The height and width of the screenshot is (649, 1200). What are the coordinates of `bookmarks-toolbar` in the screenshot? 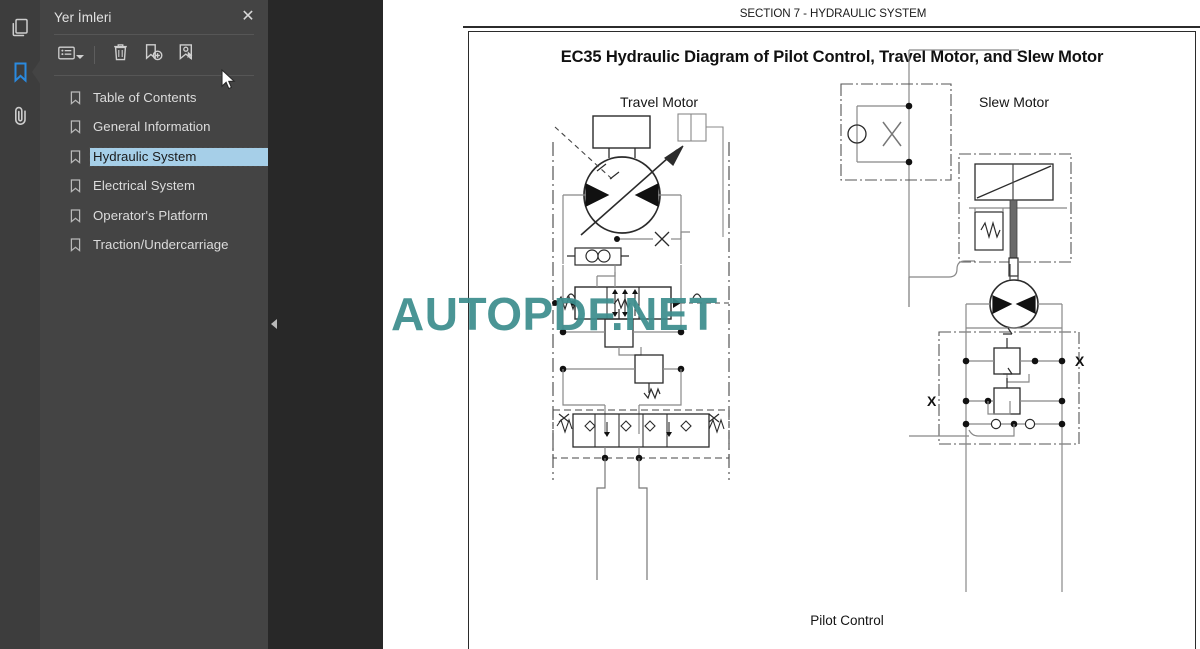 It's located at (154, 55).